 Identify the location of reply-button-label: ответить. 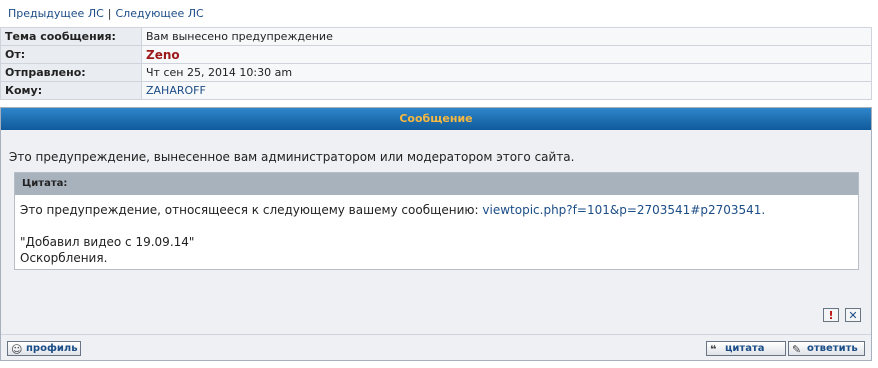
(832, 348).